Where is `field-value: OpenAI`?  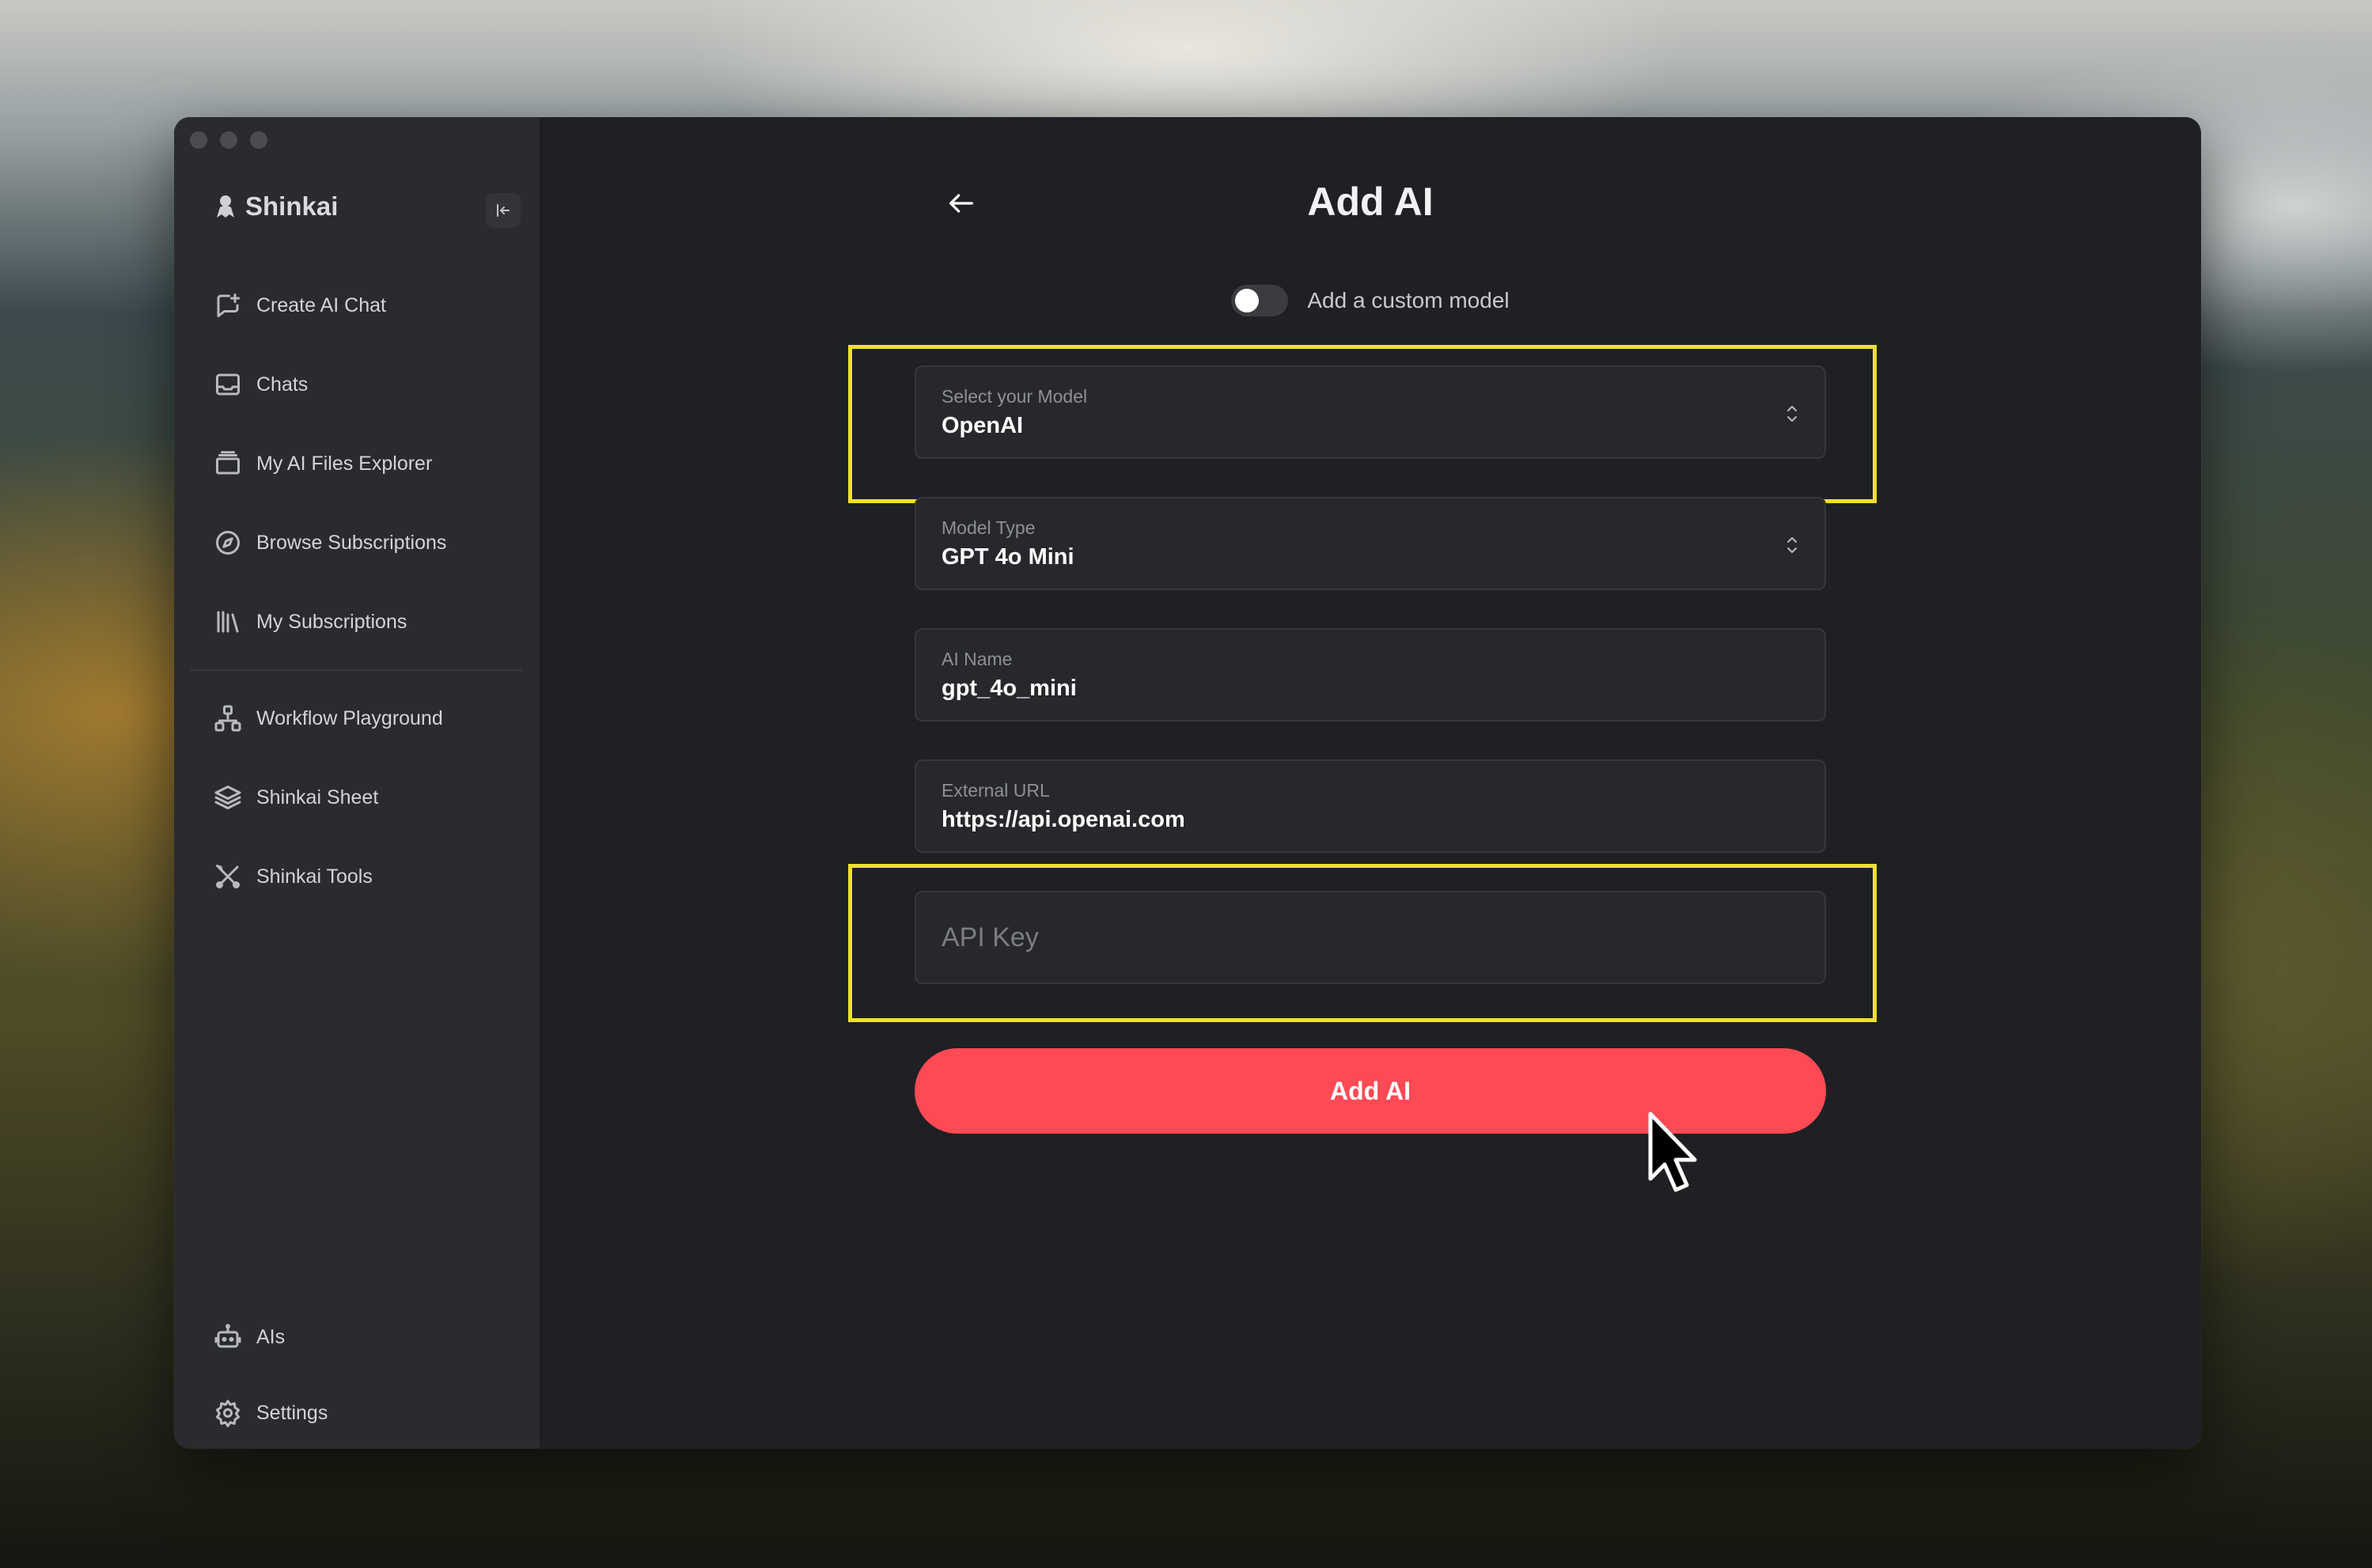
field-value: OpenAI is located at coordinates (983, 425).